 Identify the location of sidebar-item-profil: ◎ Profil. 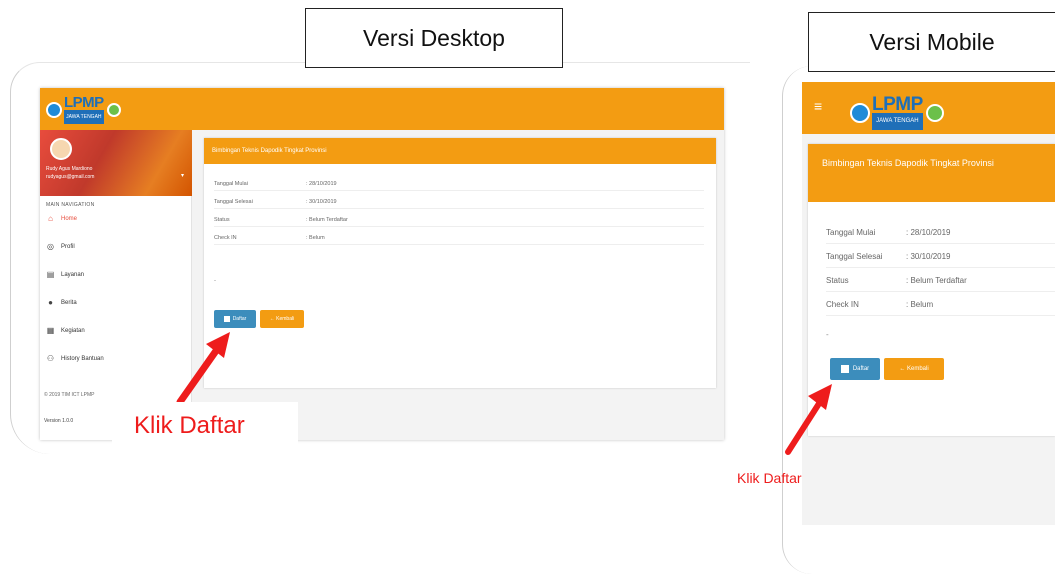
(60, 246).